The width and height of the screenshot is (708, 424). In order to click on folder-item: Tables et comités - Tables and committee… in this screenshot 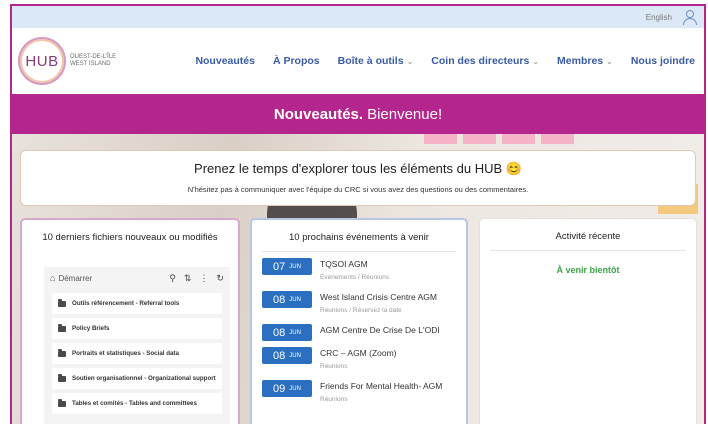, I will do `click(137, 403)`.